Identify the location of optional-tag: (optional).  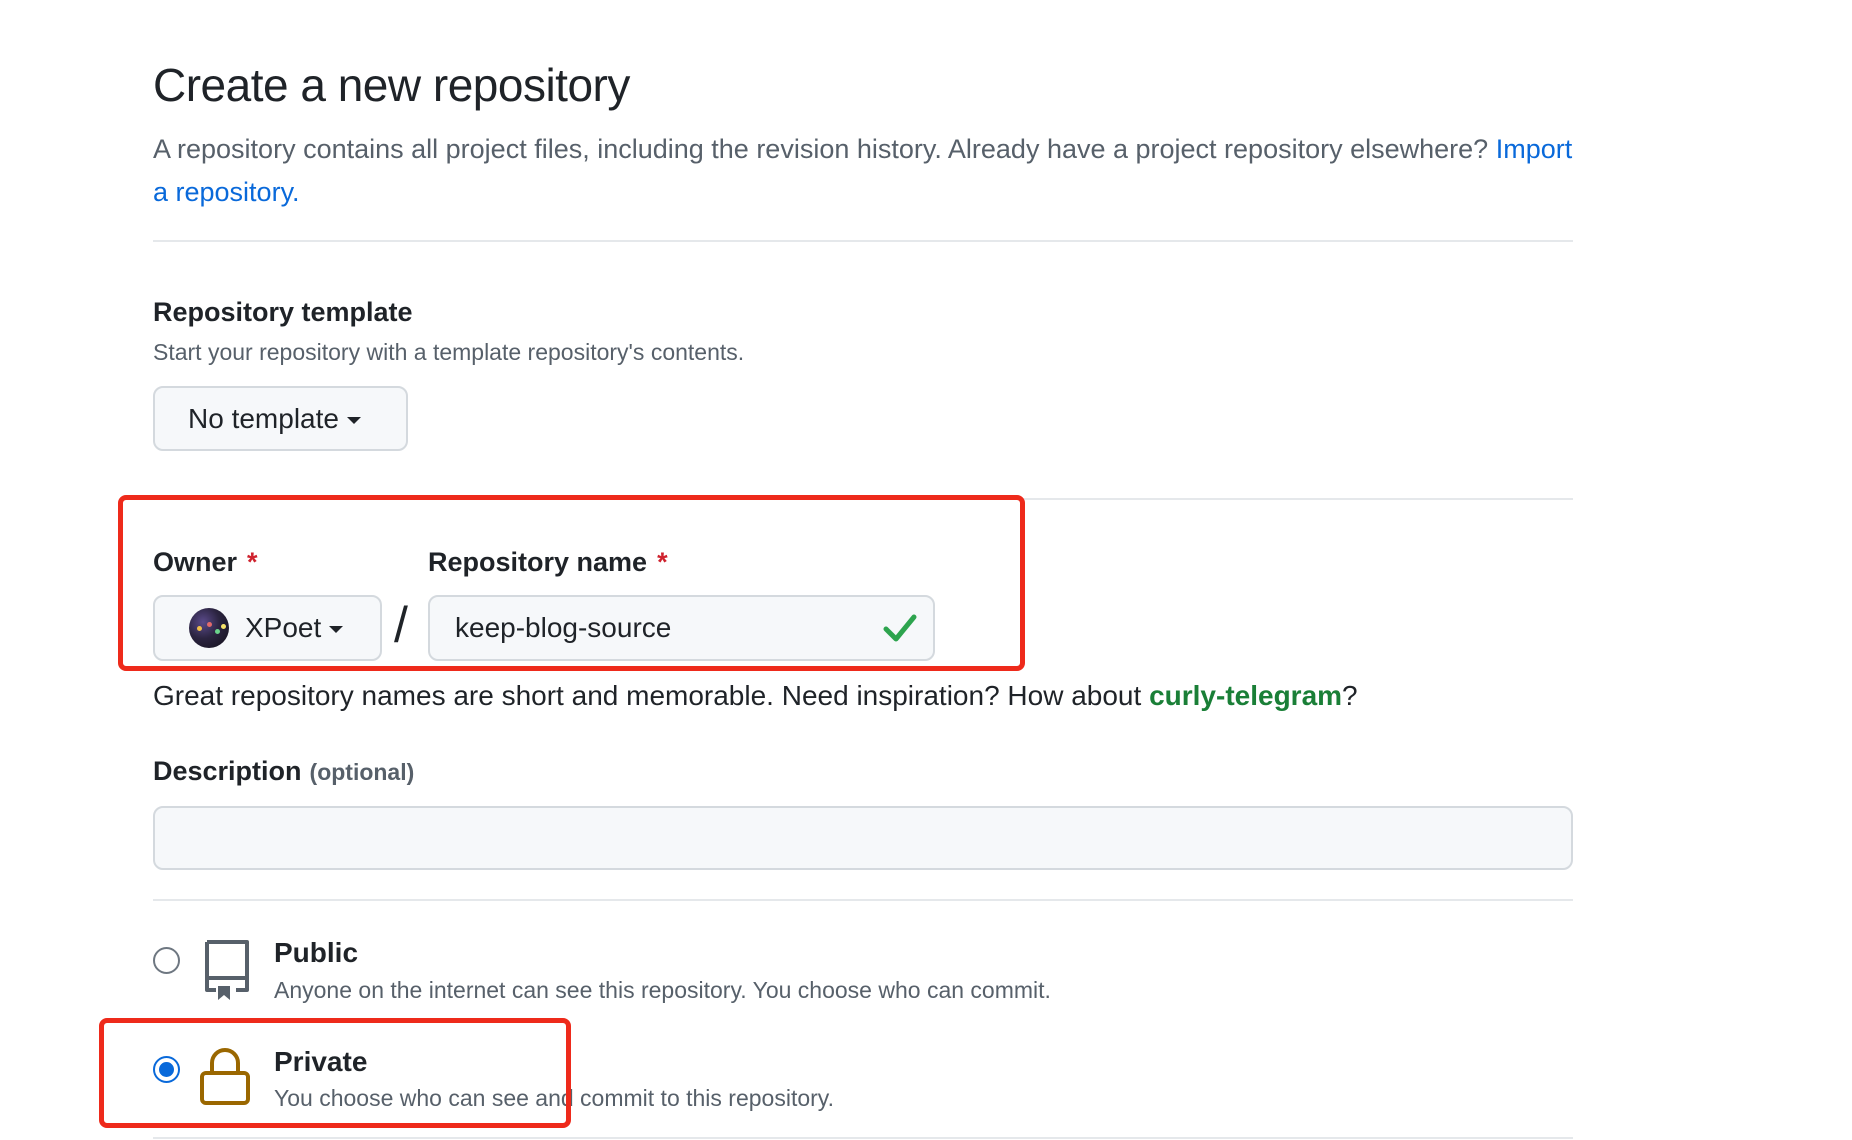
(362, 772).